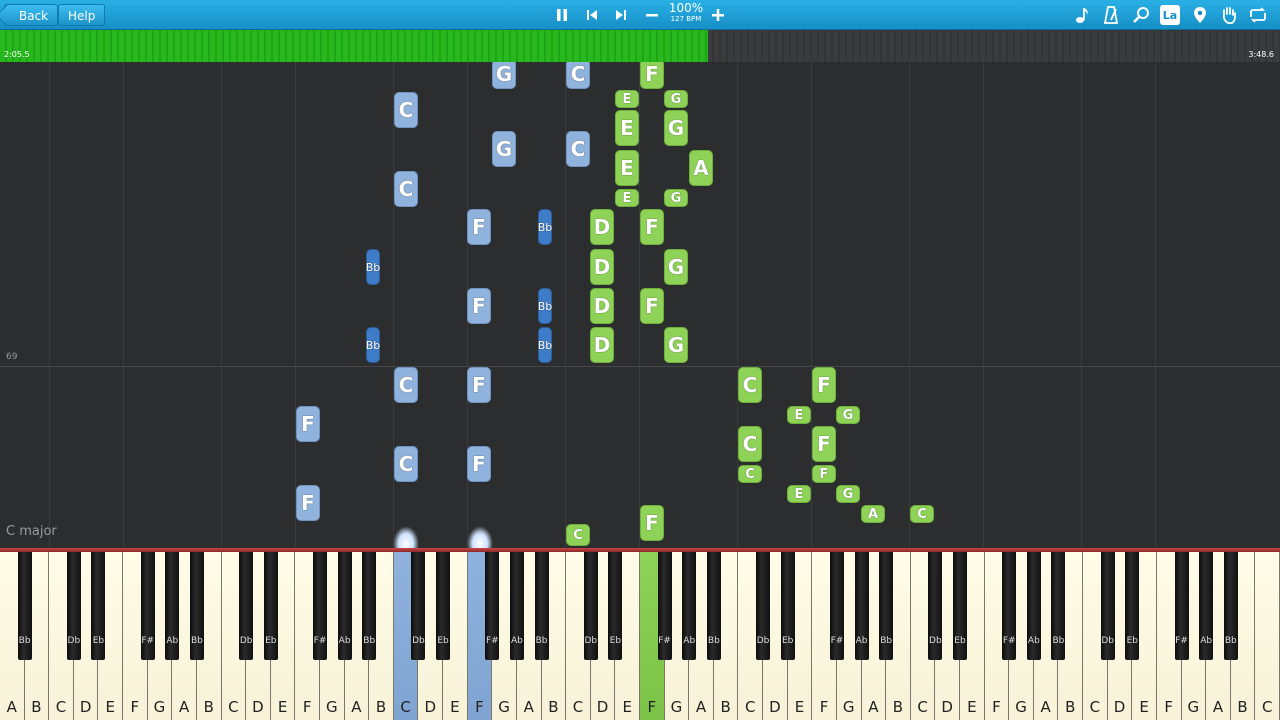 The height and width of the screenshot is (720, 1280). I want to click on skip-back-icon, so click(592, 15).